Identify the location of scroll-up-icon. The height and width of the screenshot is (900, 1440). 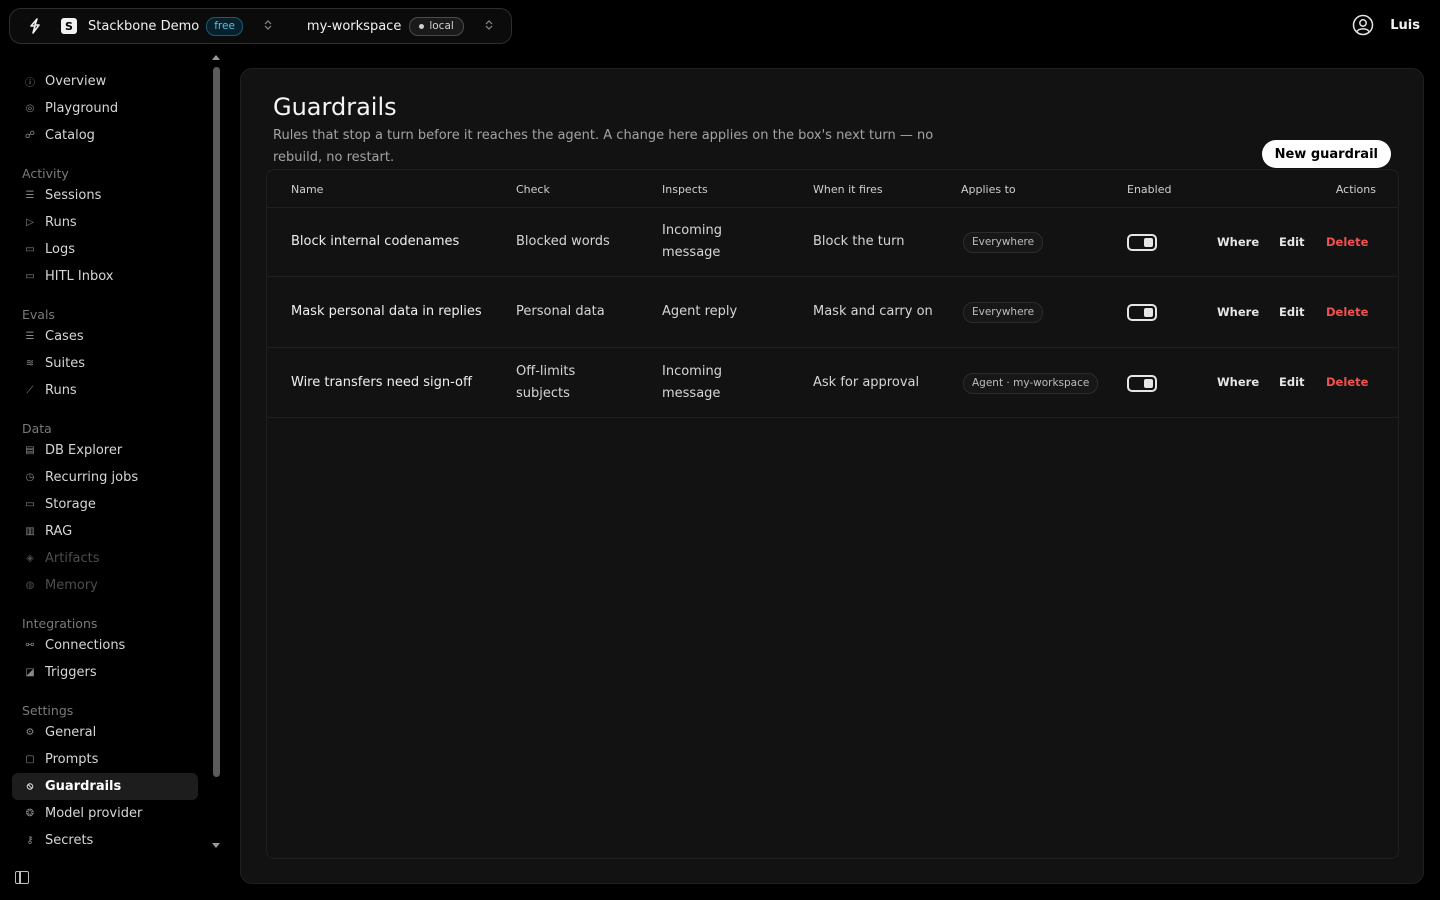
(216, 57).